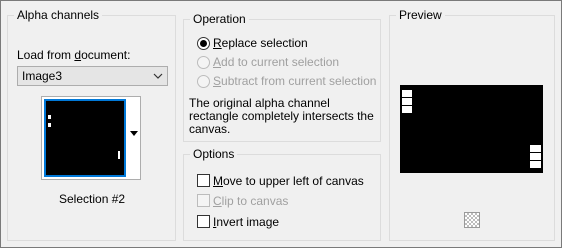 Image resolution: width=562 pixels, height=248 pixels. Describe the element at coordinates (92, 76) in the screenshot. I see `document-select: Image3` at that location.